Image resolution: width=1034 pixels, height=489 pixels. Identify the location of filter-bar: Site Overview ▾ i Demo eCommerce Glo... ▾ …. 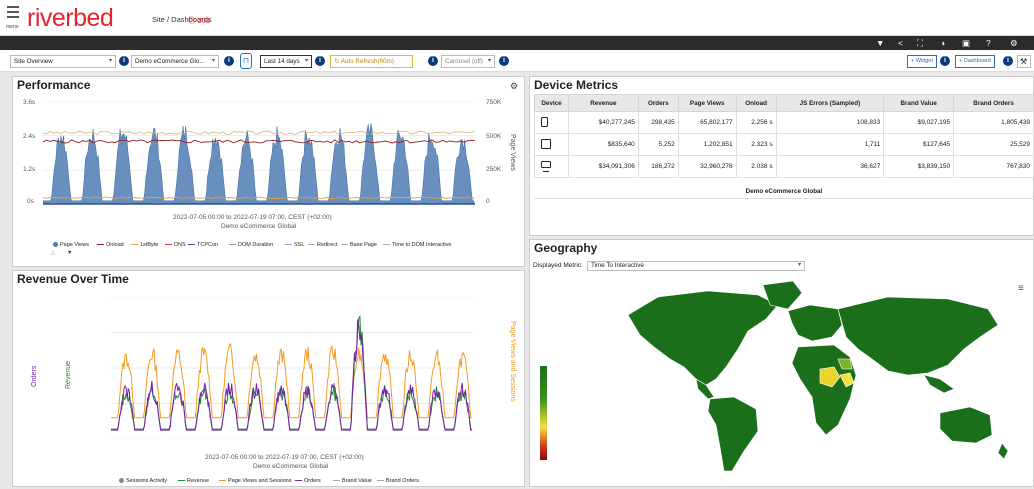
(517, 61).